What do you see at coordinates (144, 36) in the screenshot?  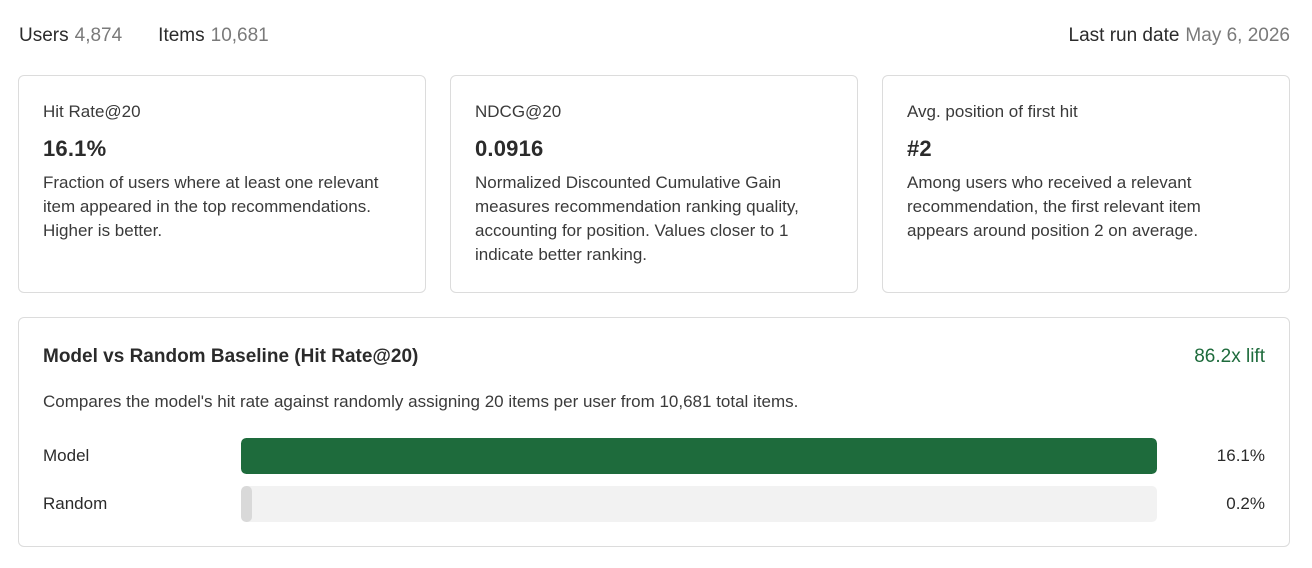 I see `dataset-stats: Users 4,874 Items 10,681` at bounding box center [144, 36].